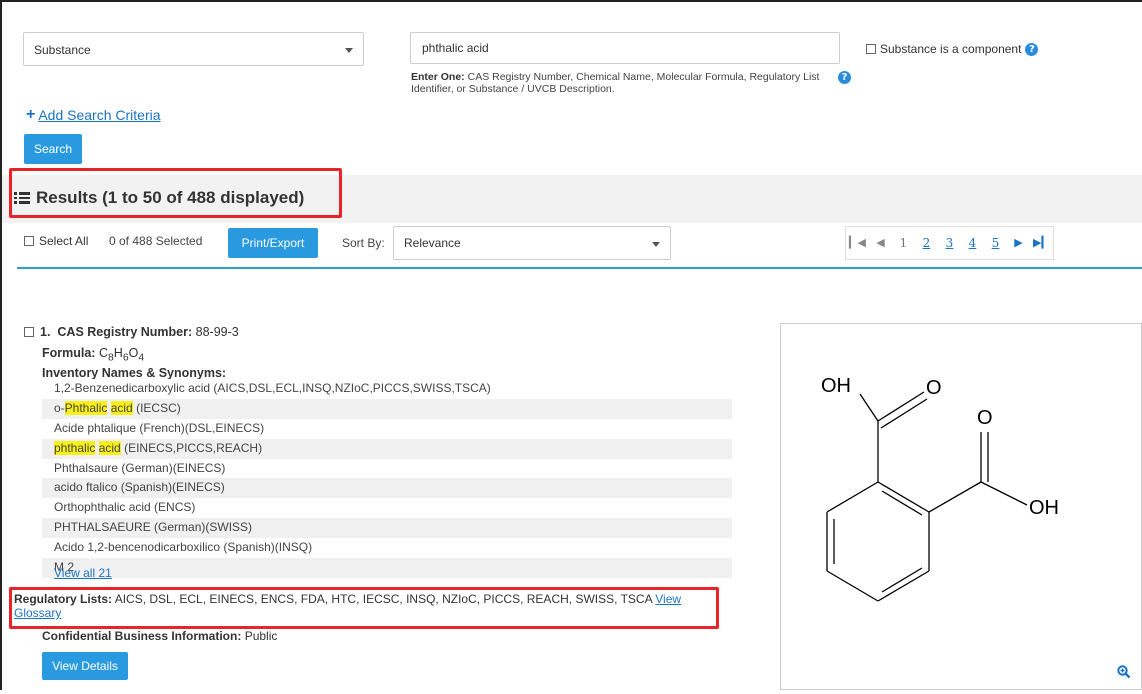 The width and height of the screenshot is (1142, 694). I want to click on synonym-row: PHTHALSAEURE (German)(SWISS), so click(387, 528).